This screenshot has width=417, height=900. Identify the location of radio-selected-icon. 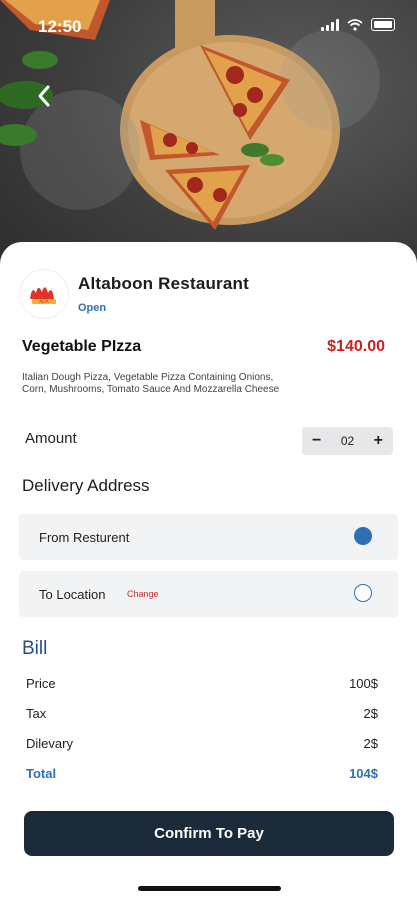
(363, 536).